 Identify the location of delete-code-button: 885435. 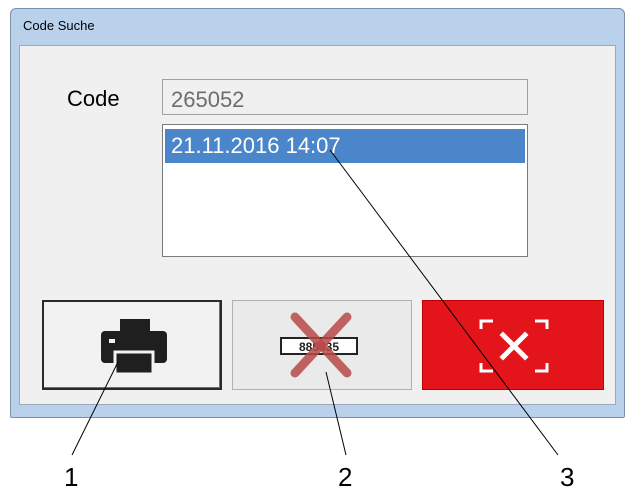
(322, 345).